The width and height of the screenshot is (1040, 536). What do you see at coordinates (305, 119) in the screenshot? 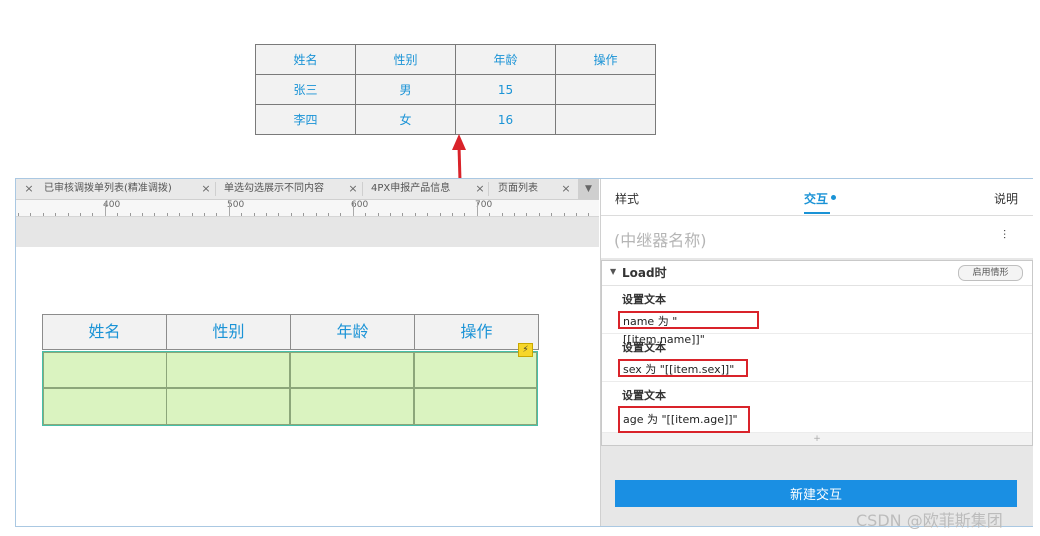
I see `preview-cell: 李四` at bounding box center [305, 119].